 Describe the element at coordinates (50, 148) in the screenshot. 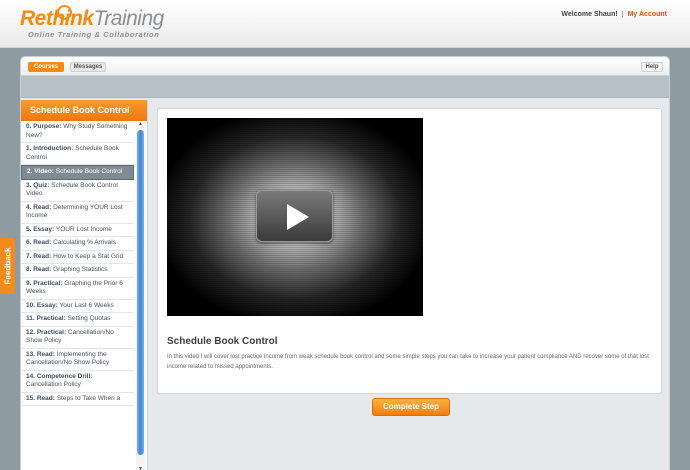

I see `step-prefix: 1. Introduction:` at that location.